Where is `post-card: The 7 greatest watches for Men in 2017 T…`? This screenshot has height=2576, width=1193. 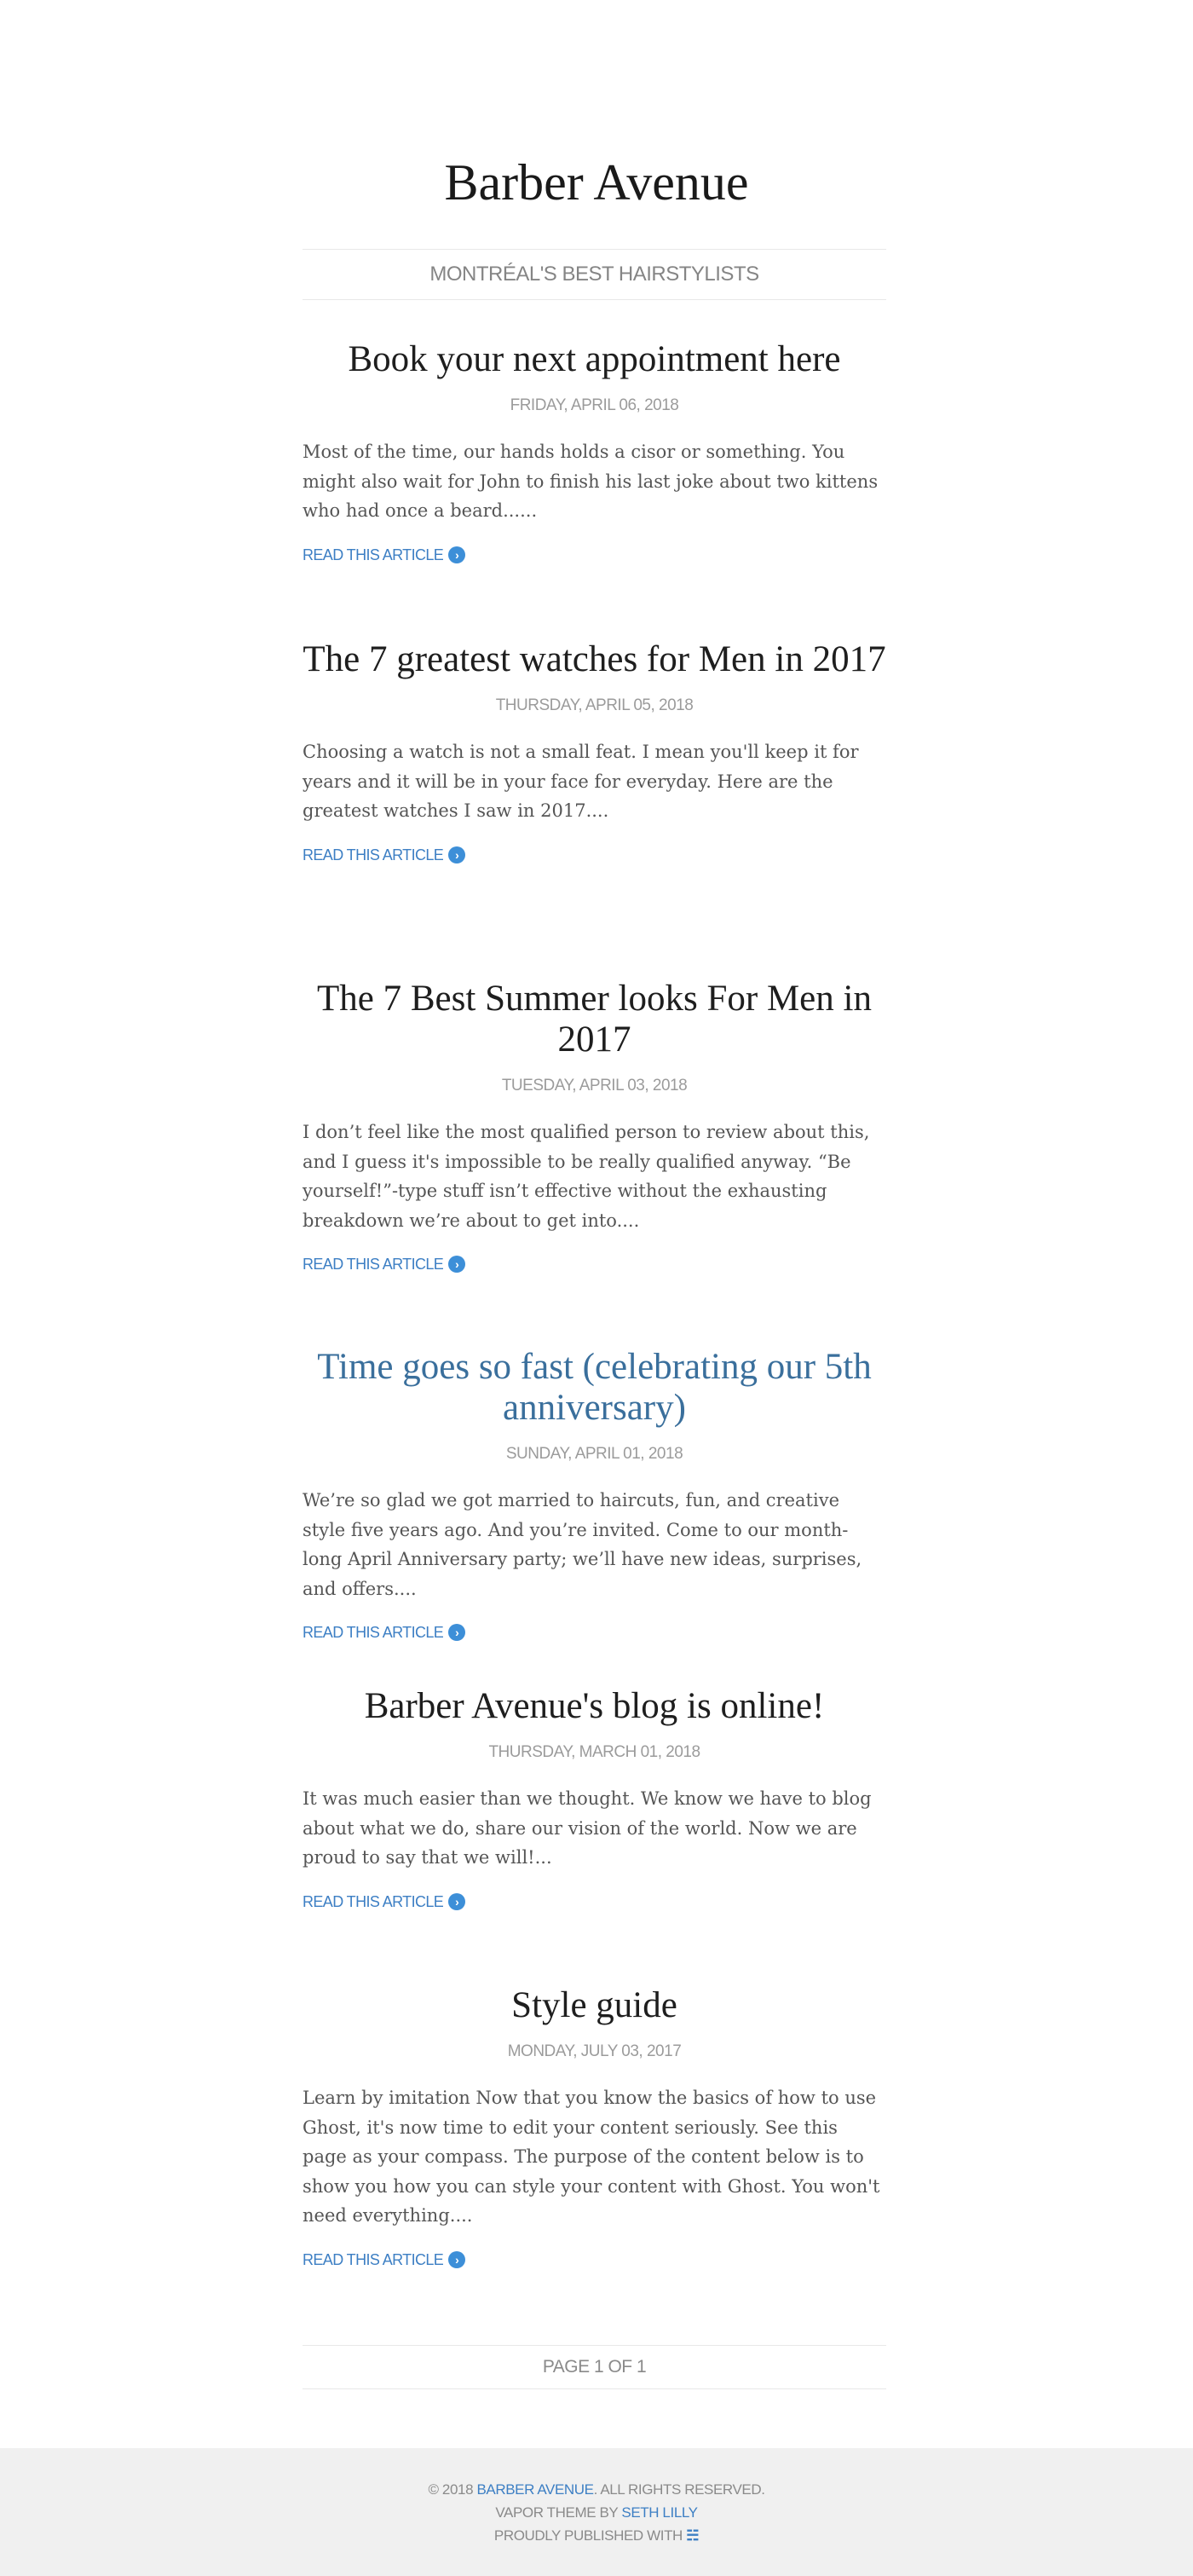
post-card: The 7 greatest watches for Men in 2017 T… is located at coordinates (594, 752).